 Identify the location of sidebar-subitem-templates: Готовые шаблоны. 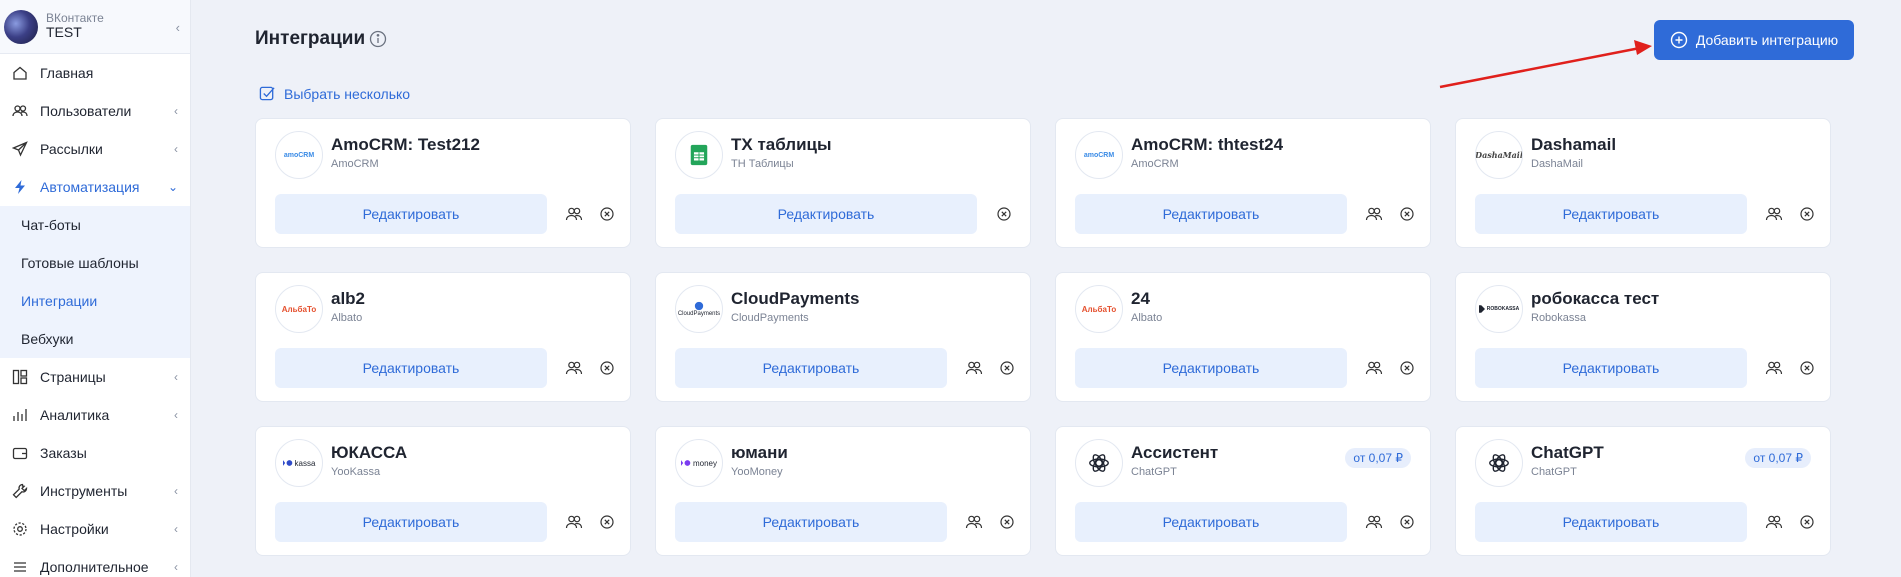
(95, 263).